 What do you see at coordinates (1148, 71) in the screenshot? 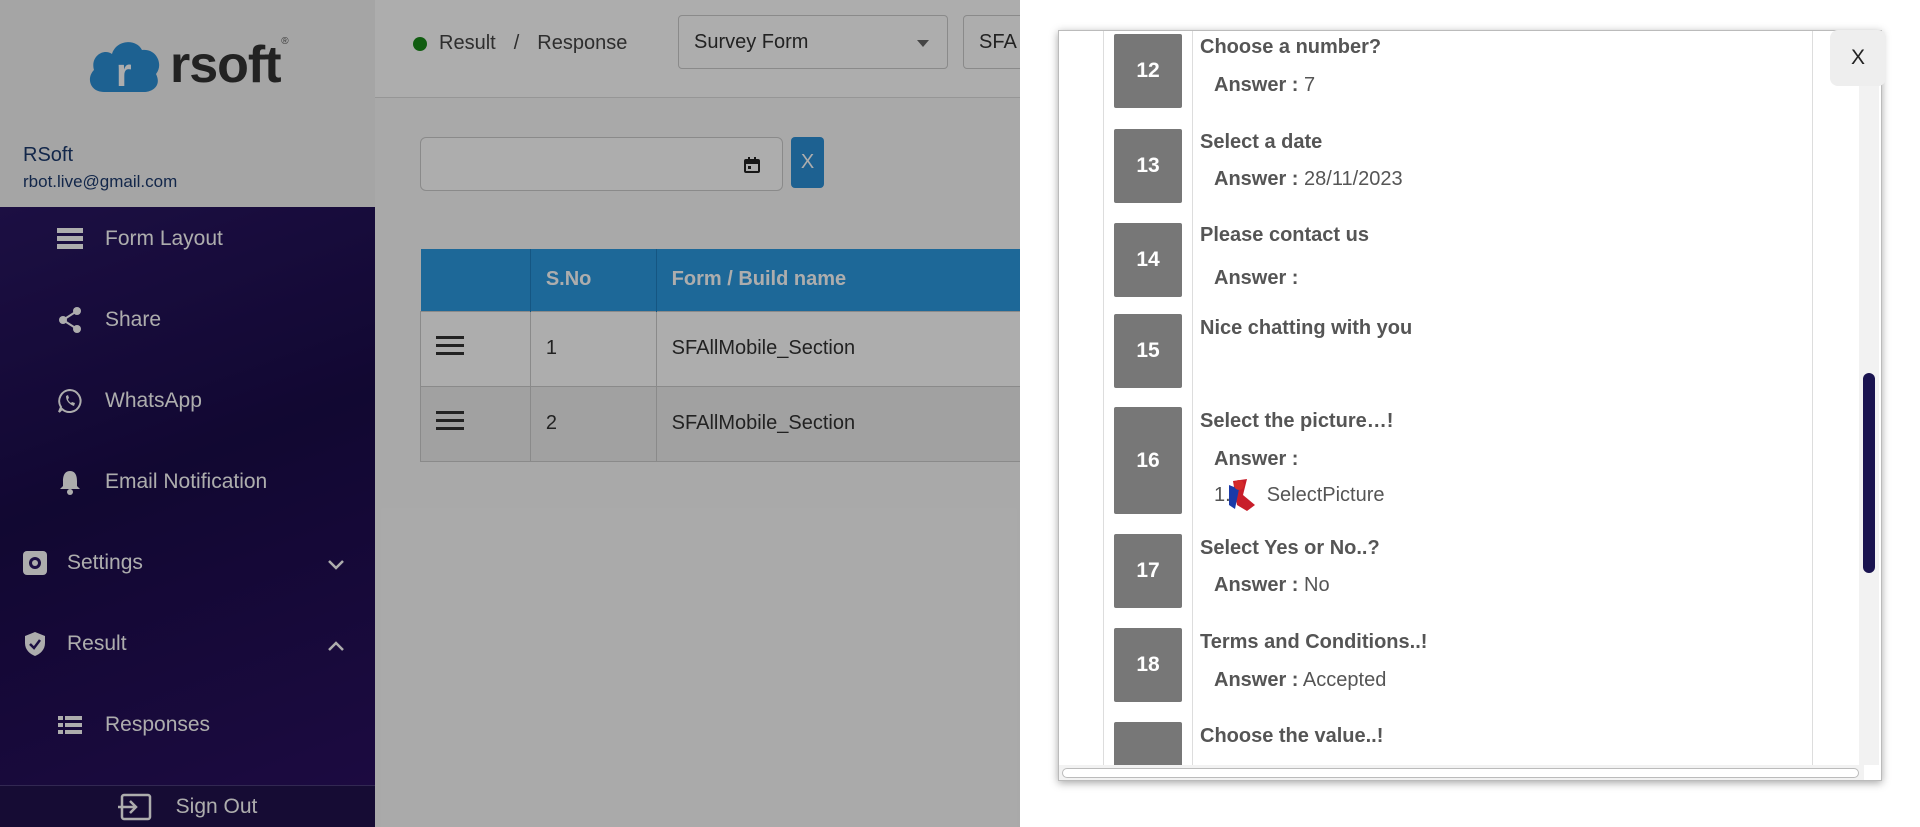
I see `question-number: 12` at bounding box center [1148, 71].